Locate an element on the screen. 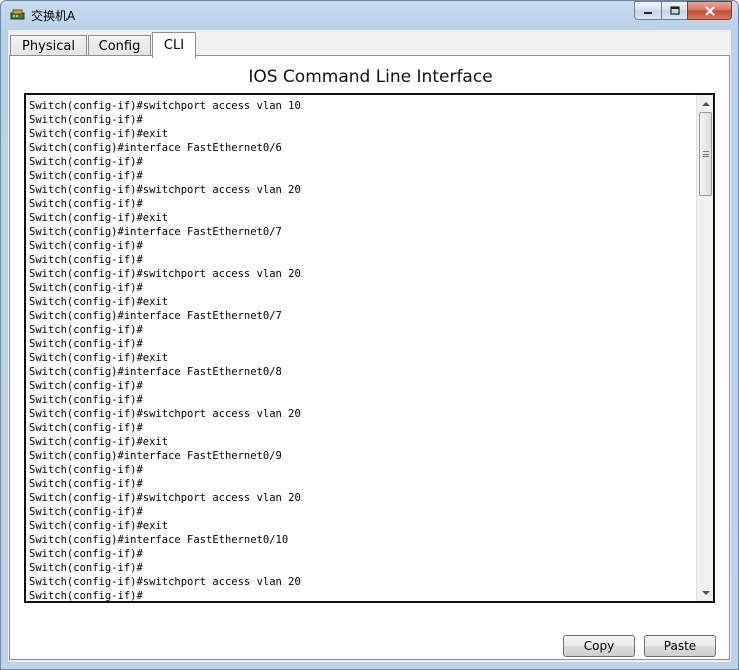 The height and width of the screenshot is (670, 739). terminal-line: Switch(config)#interface FastEthernet0/8 is located at coordinates (155, 372).